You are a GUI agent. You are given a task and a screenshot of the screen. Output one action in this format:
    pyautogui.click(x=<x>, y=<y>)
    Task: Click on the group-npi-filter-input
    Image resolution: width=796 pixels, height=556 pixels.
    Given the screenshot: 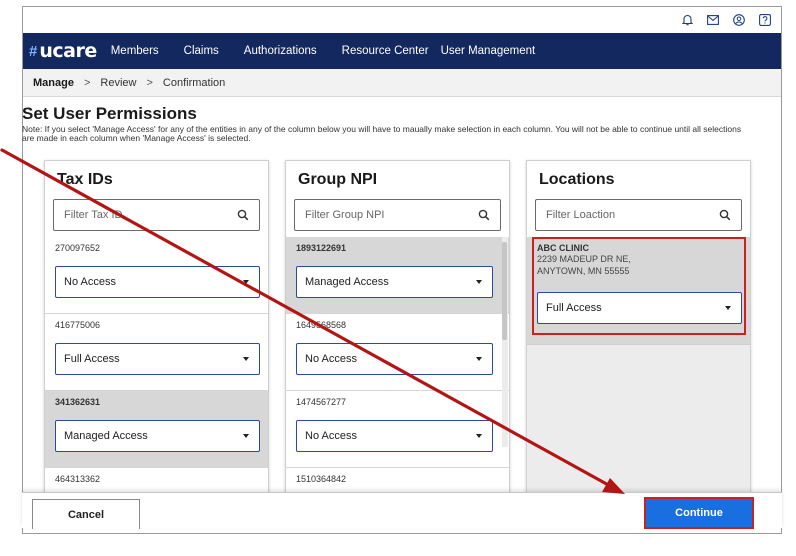 What is the action you would take?
    pyautogui.click(x=380, y=215)
    